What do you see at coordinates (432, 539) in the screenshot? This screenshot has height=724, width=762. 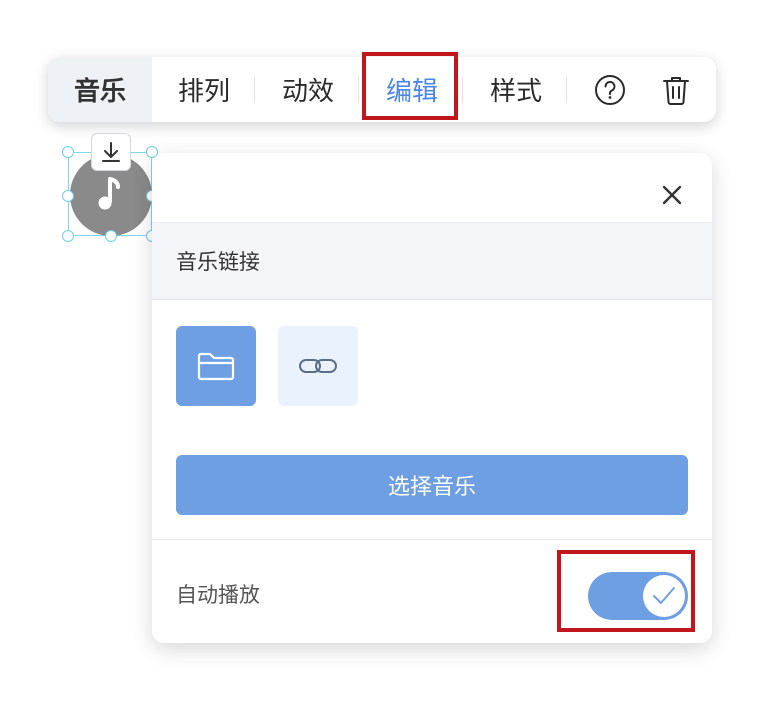 I see `panel-divider` at bounding box center [432, 539].